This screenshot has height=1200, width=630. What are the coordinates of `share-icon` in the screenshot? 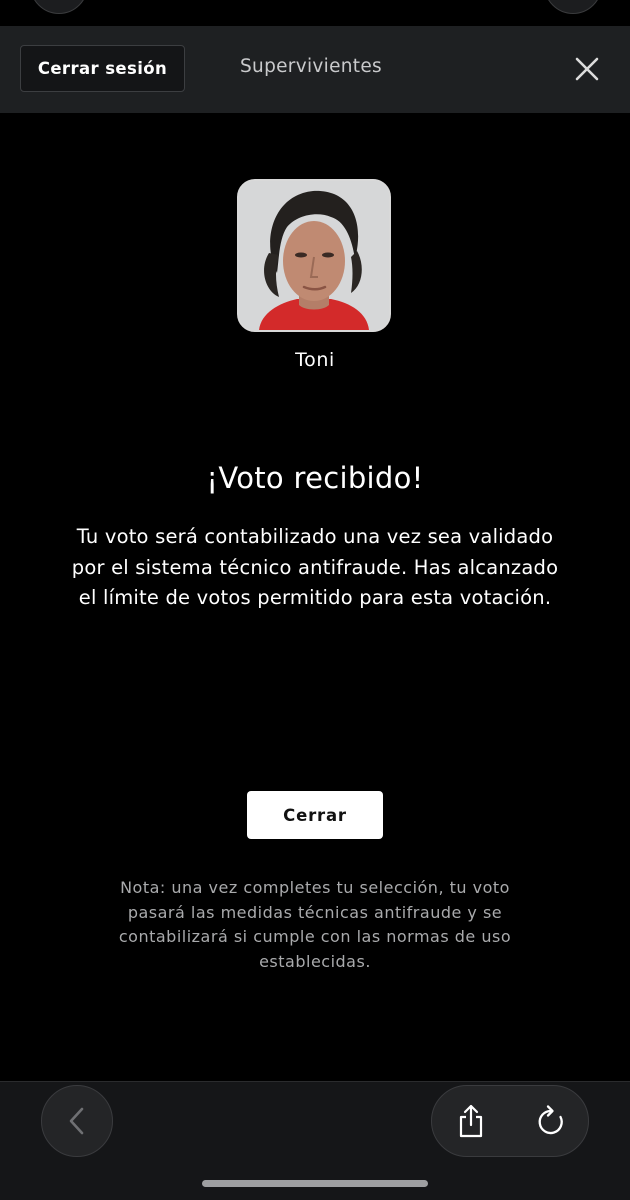 It's located at (471, 1121).